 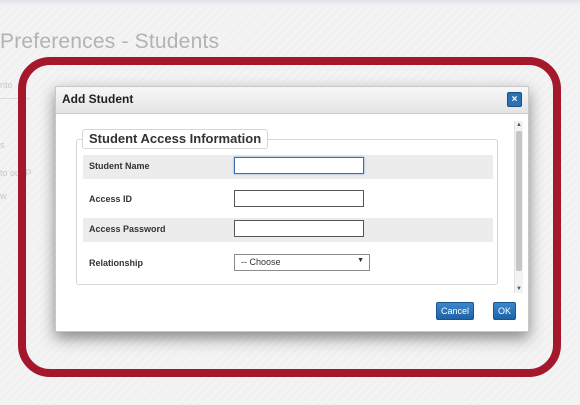 What do you see at coordinates (290, 3) in the screenshot?
I see `top-rule` at bounding box center [290, 3].